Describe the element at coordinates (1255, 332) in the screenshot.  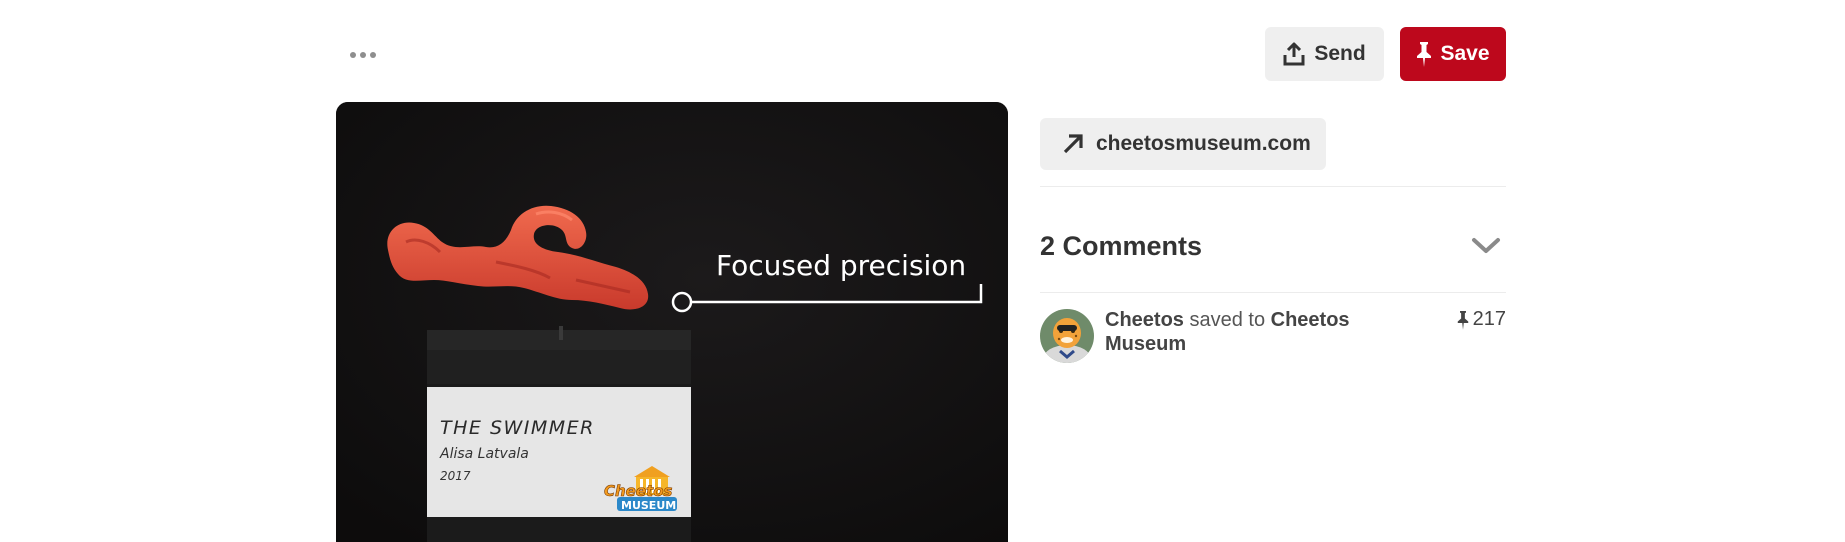
I see `activity-text: Cheetos saved to Cheetos Museum` at that location.